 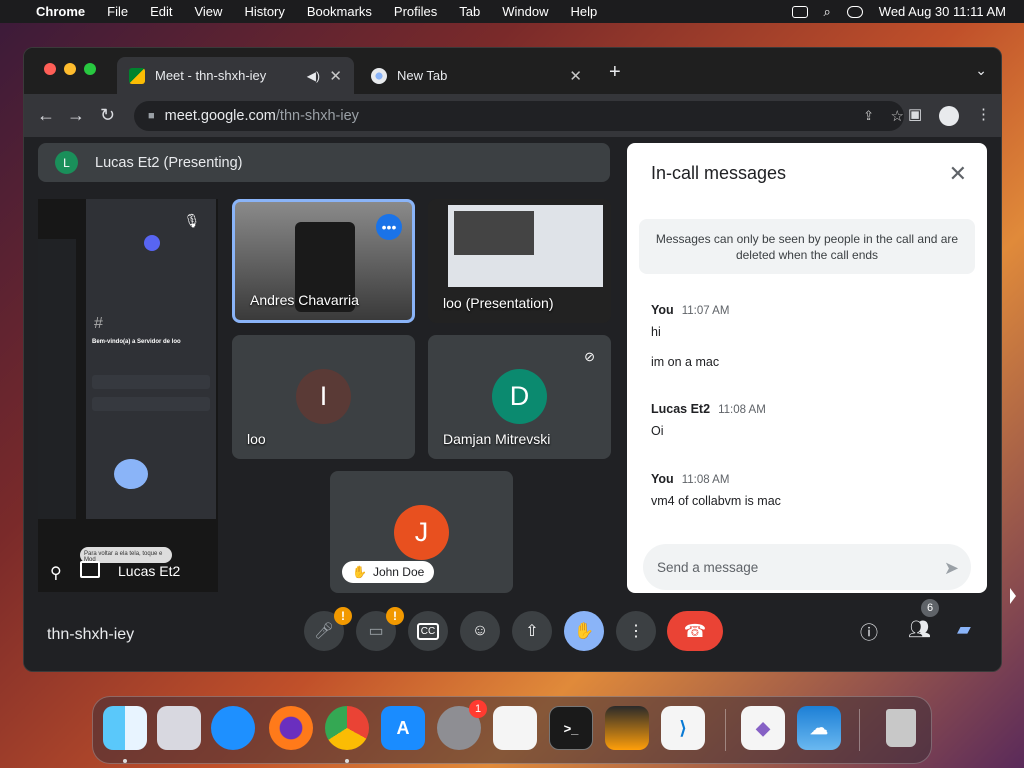 What do you see at coordinates (705, 311) in the screenshot?
I see `message-time: 11:07 AM` at bounding box center [705, 311].